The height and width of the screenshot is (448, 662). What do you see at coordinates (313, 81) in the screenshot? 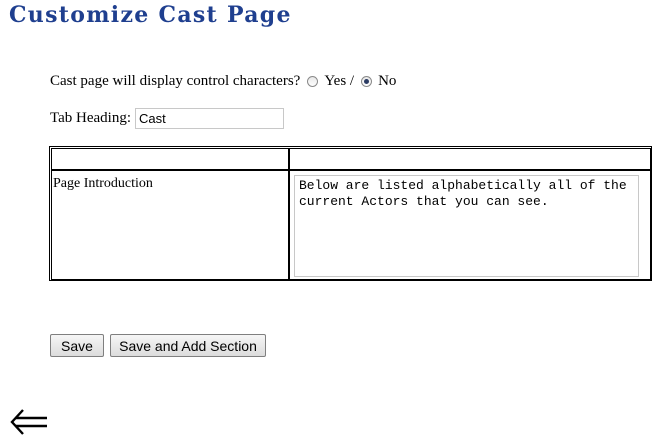
I see `radio-yes` at bounding box center [313, 81].